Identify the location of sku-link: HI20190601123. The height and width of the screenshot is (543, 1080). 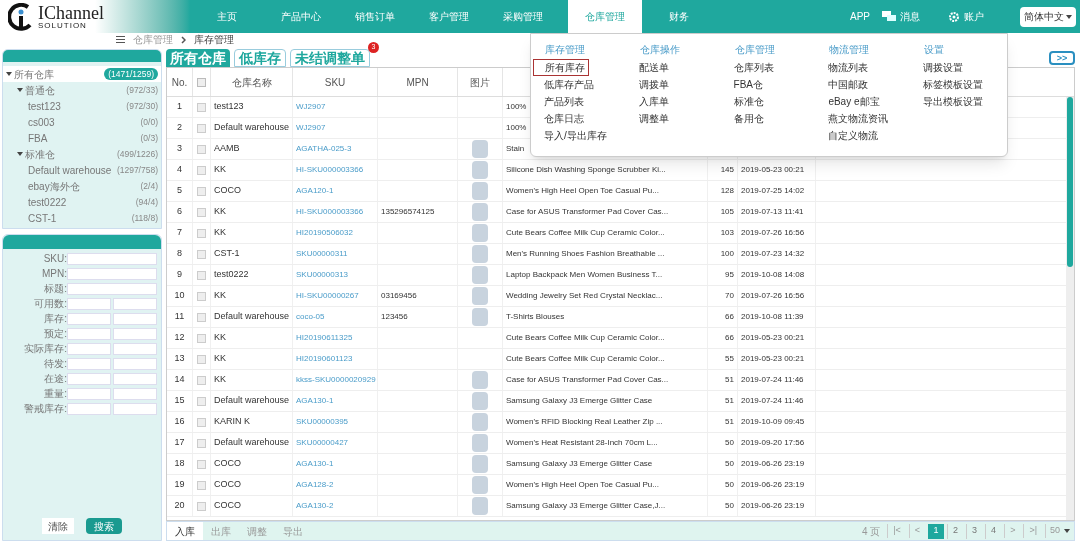
(324, 359).